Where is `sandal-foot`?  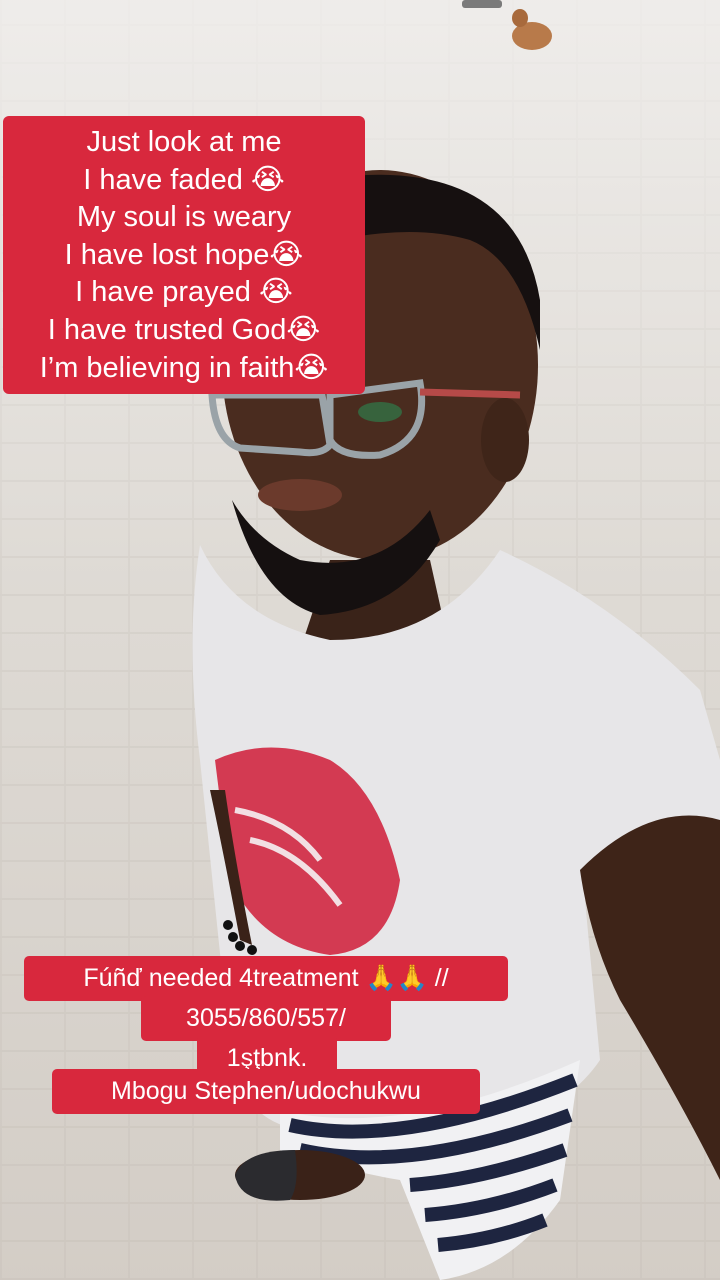 sandal-foot is located at coordinates (300, 1175).